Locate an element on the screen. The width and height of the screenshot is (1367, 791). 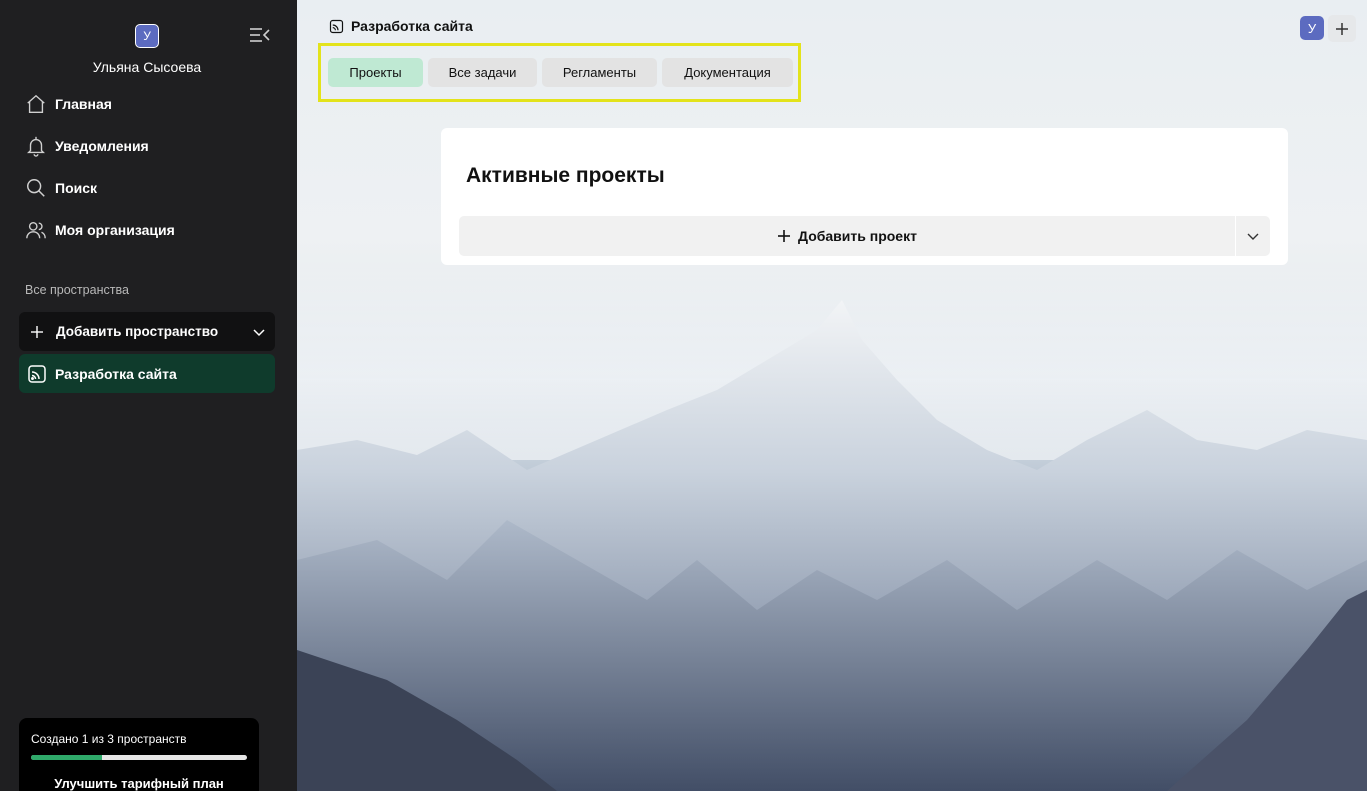
user-avatar: У is located at coordinates (147, 36).